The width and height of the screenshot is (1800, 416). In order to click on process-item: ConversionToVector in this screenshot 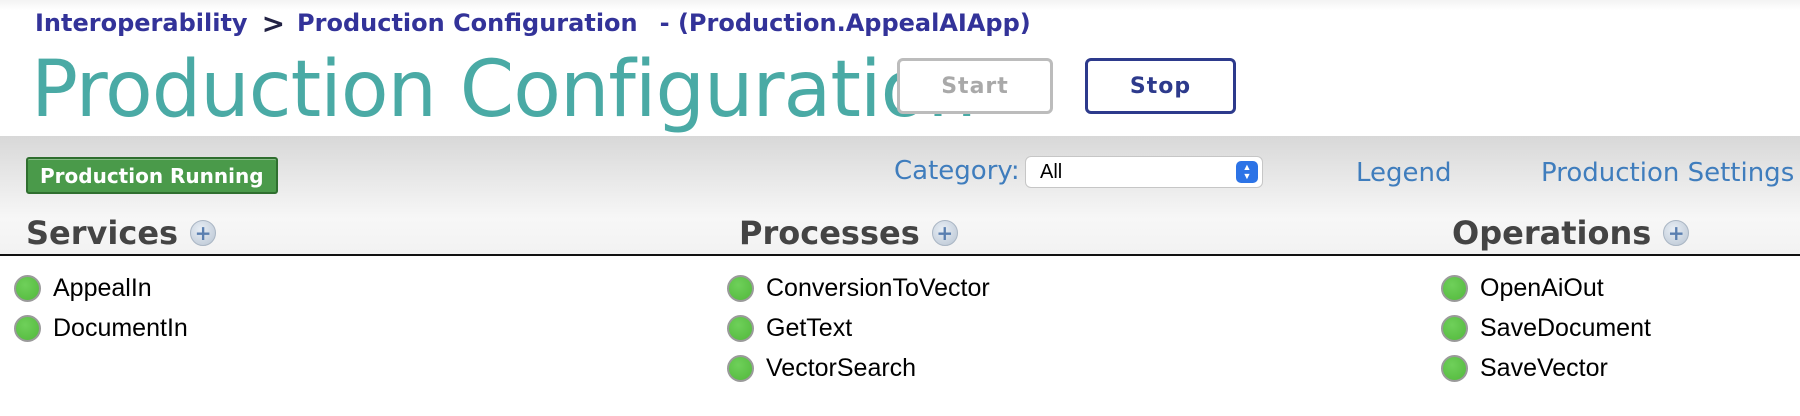, I will do `click(858, 288)`.